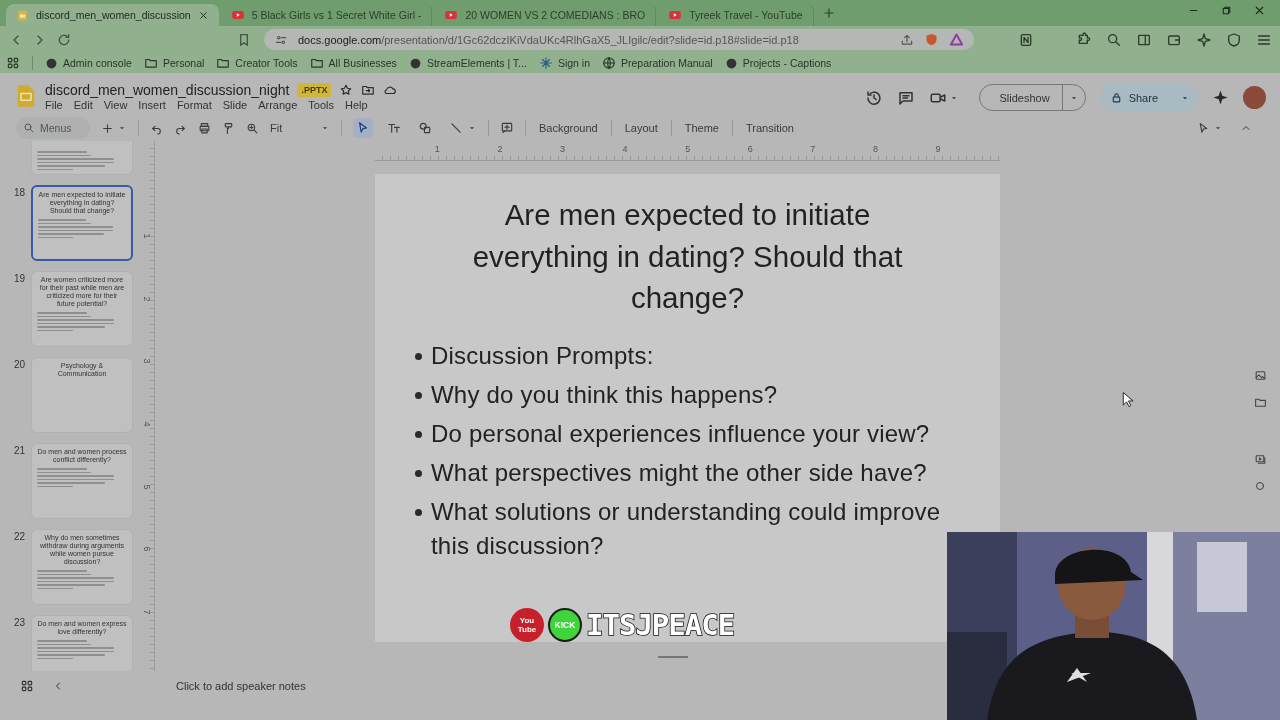  I want to click on slide-number: 20, so click(19, 364).